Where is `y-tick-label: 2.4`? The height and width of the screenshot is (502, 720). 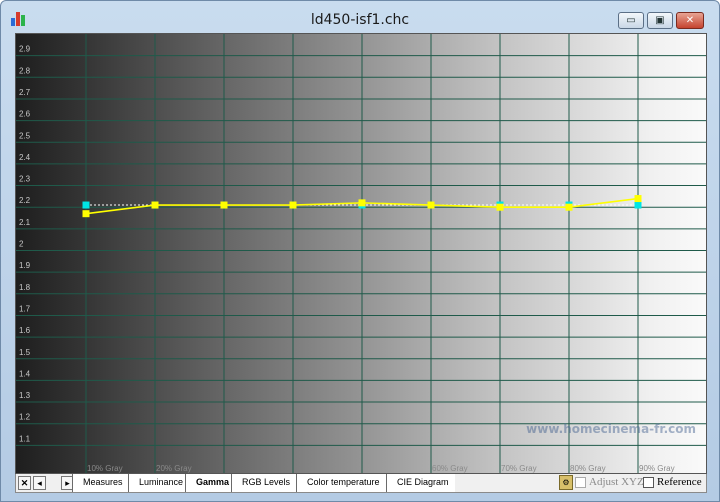 y-tick-label: 2.4 is located at coordinates (25, 157).